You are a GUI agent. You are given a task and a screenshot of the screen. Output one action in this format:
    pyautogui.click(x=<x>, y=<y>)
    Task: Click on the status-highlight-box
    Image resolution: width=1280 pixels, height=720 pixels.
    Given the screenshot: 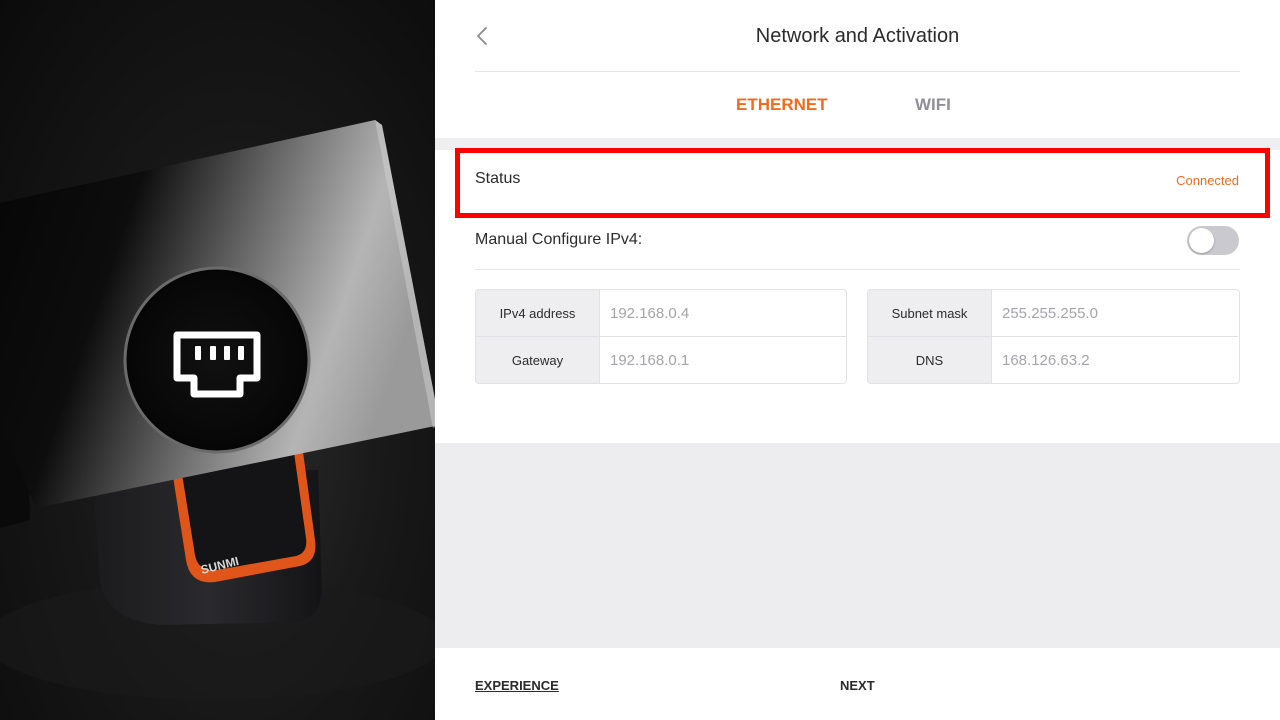 What is the action you would take?
    pyautogui.click(x=862, y=183)
    